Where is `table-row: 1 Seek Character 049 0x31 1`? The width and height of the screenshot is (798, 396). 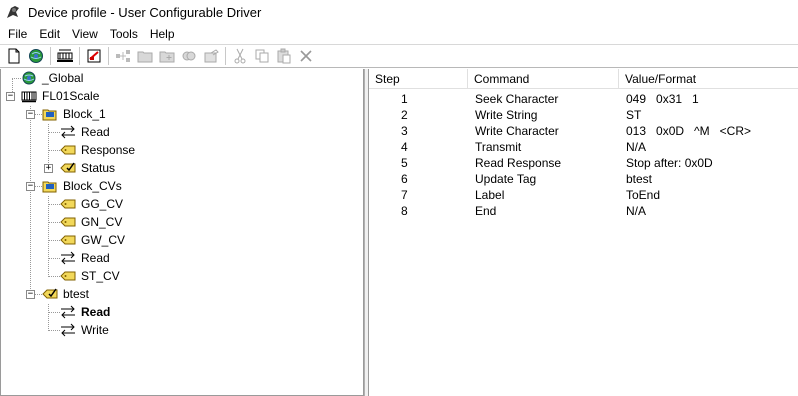 table-row: 1 Seek Character 049 0x31 1 is located at coordinates (583, 99).